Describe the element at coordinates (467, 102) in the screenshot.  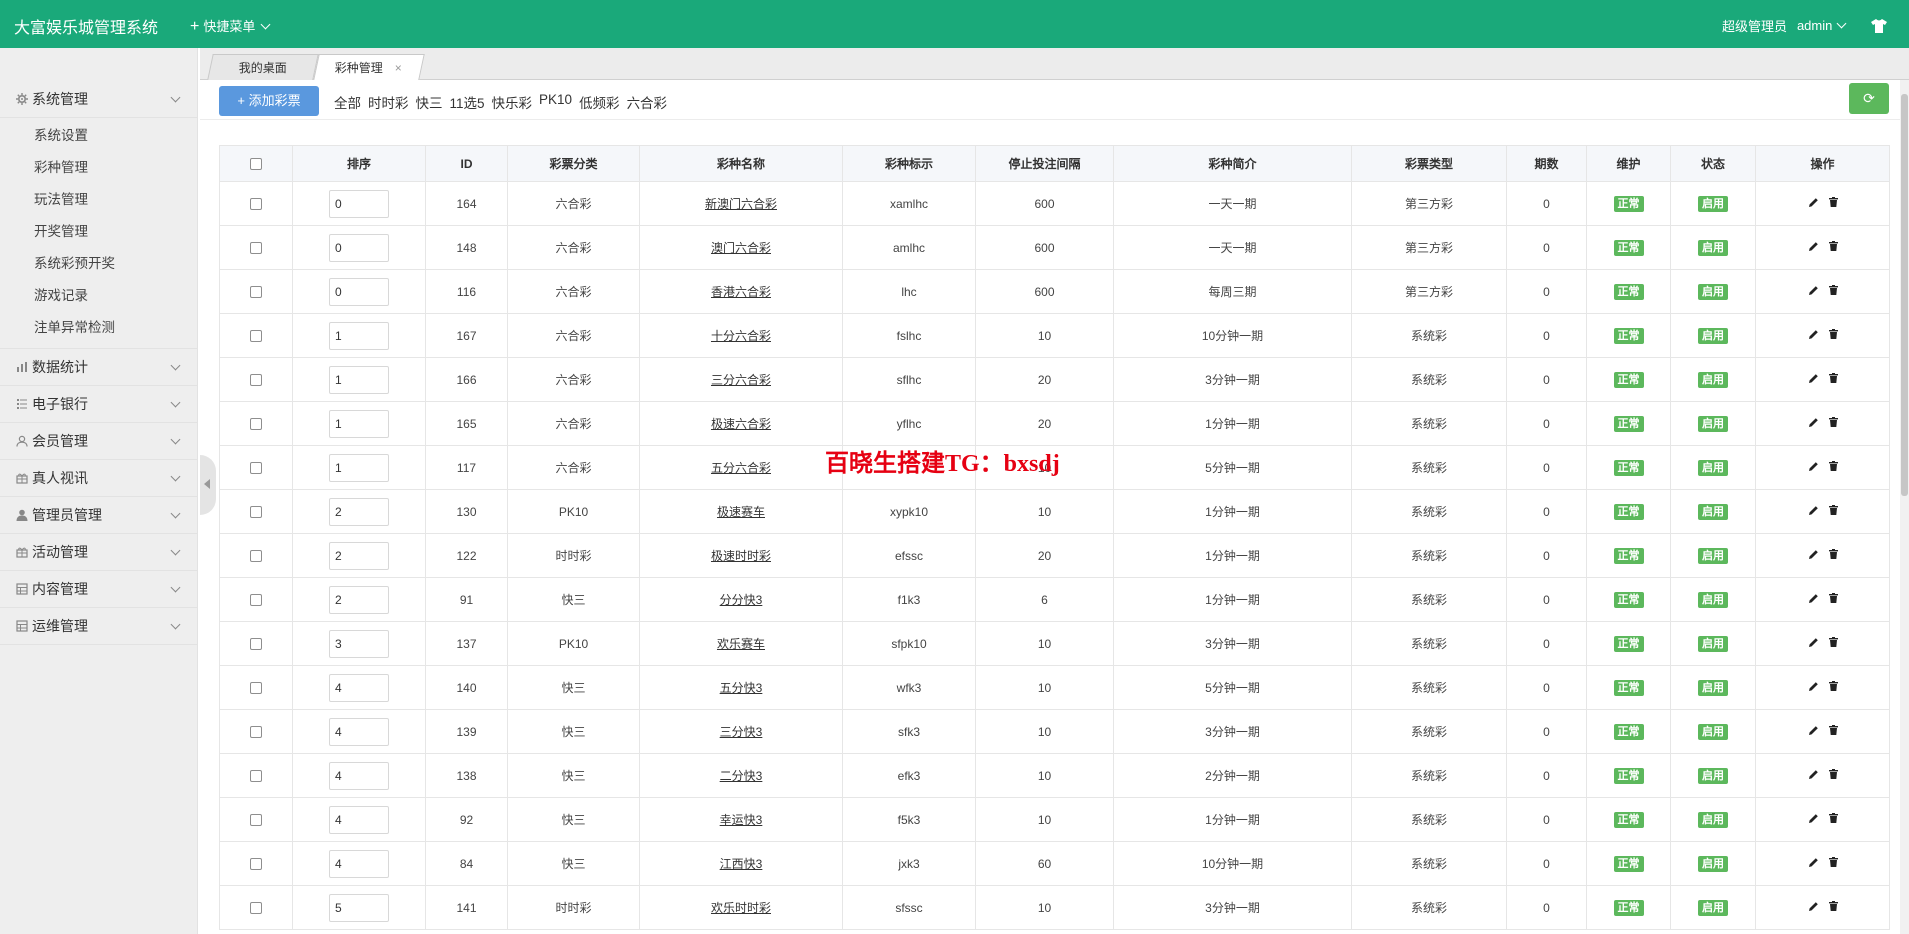
I see `filter-link: 11选5` at that location.